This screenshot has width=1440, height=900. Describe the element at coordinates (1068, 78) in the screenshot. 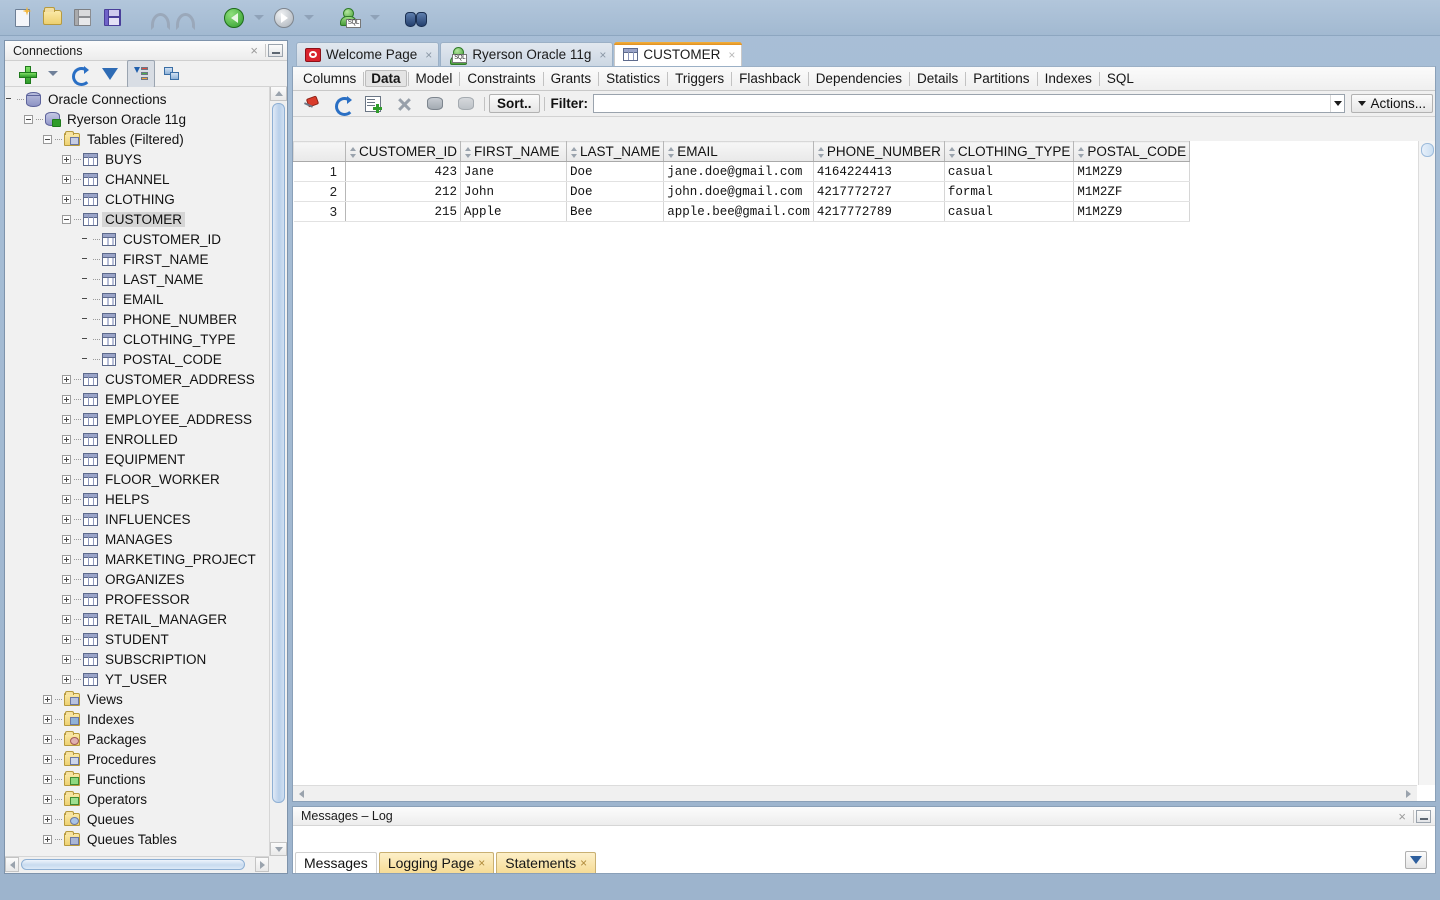

I see `tab-indexes: Indexes` at that location.